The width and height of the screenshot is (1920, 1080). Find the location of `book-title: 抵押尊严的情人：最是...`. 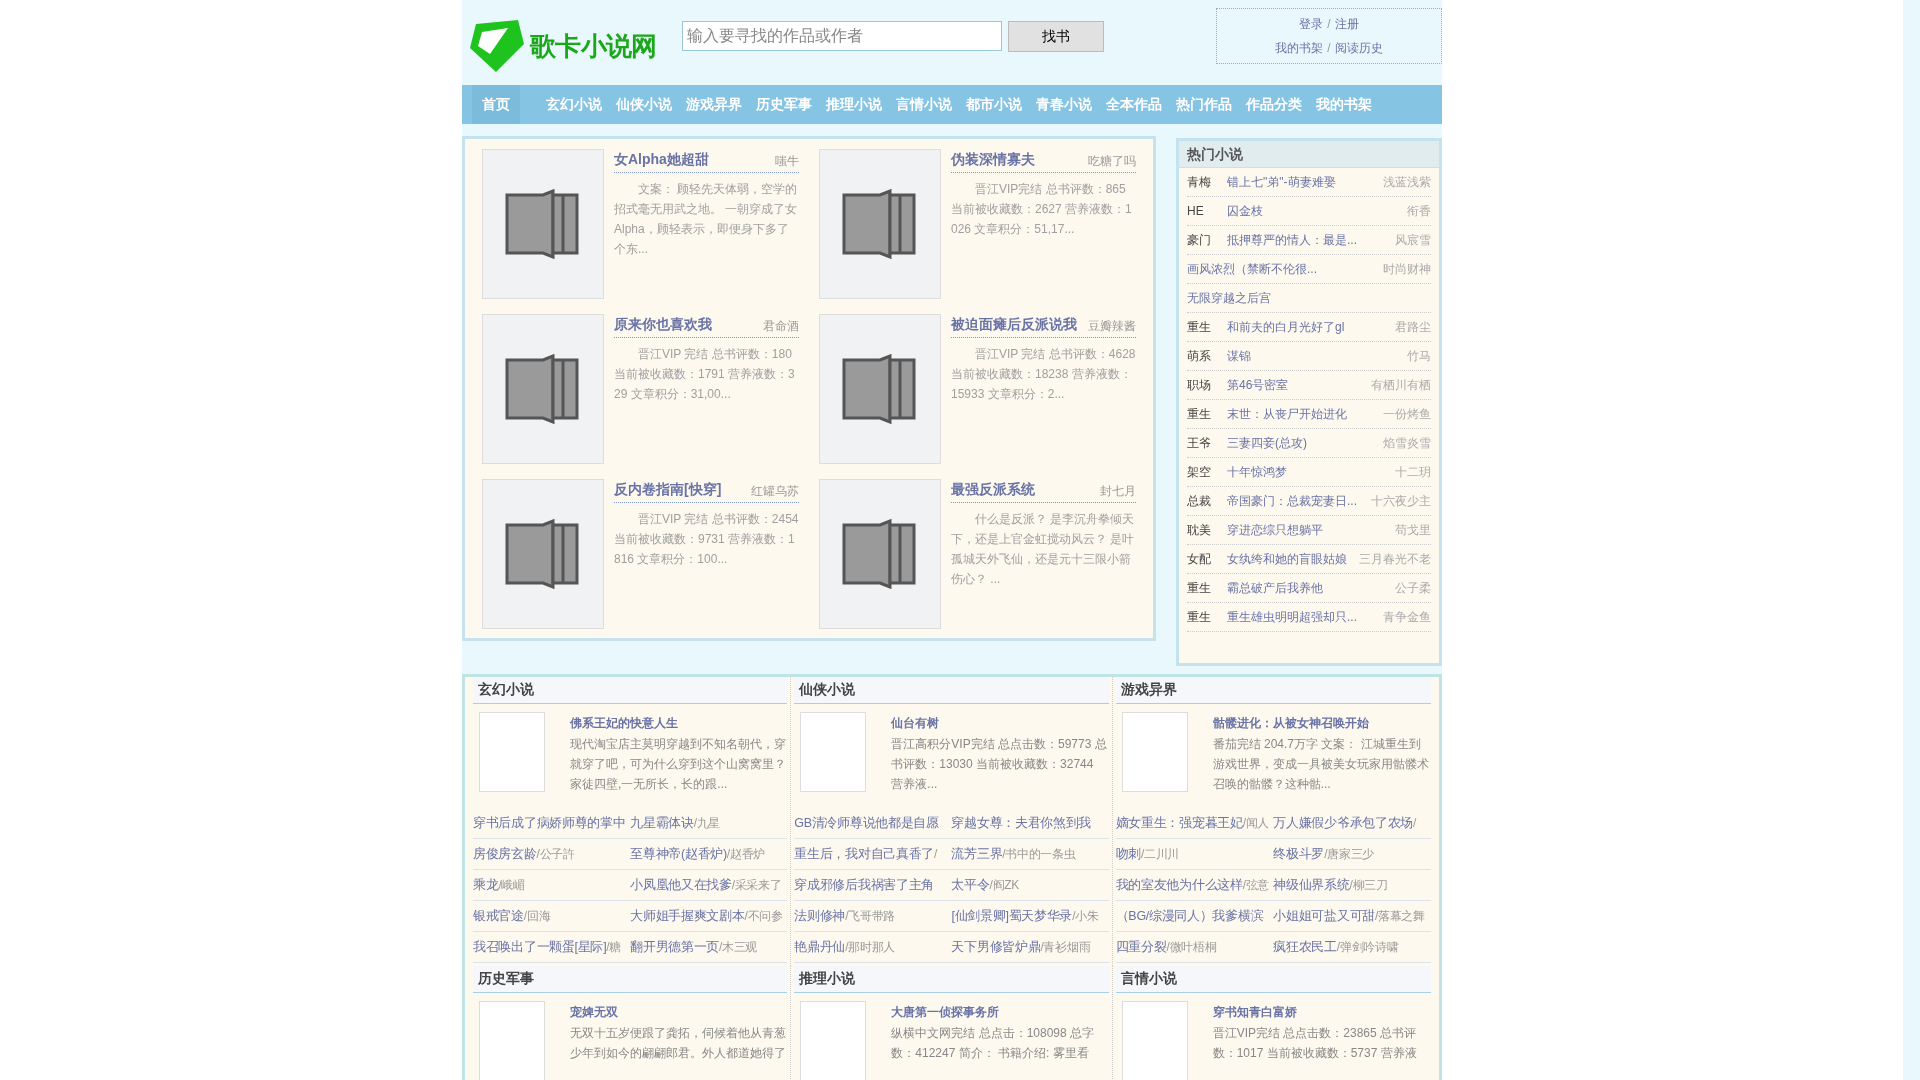

book-title: 抵押尊严的情人：最是... is located at coordinates (1292, 240).